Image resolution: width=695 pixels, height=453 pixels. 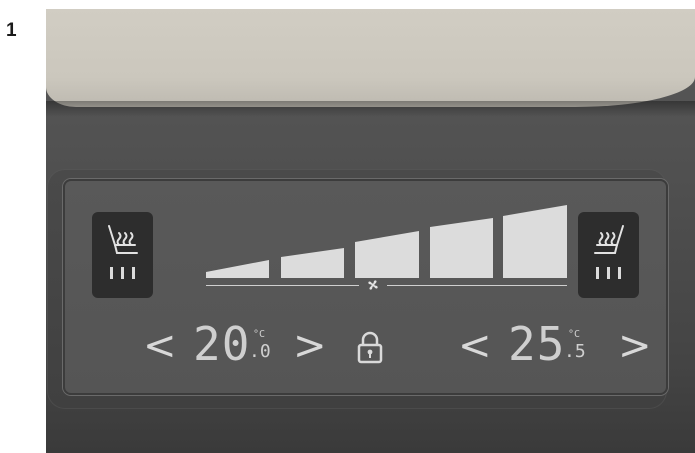 I want to click on fan-baseline-left, so click(x=282, y=285).